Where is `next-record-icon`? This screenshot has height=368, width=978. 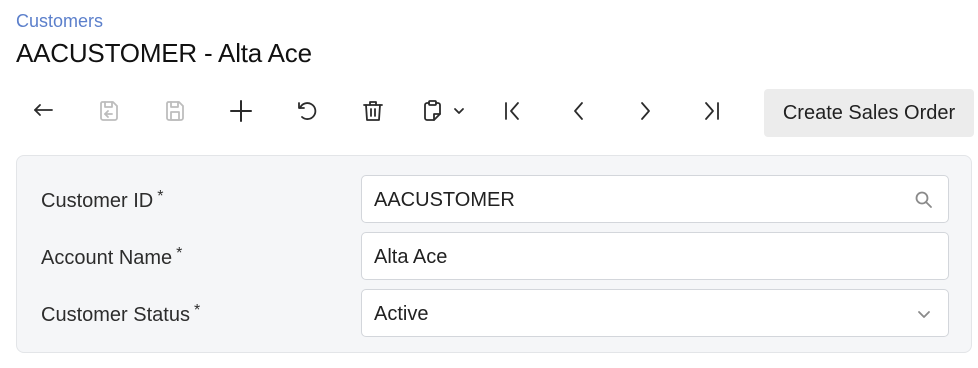 next-record-icon is located at coordinates (645, 113).